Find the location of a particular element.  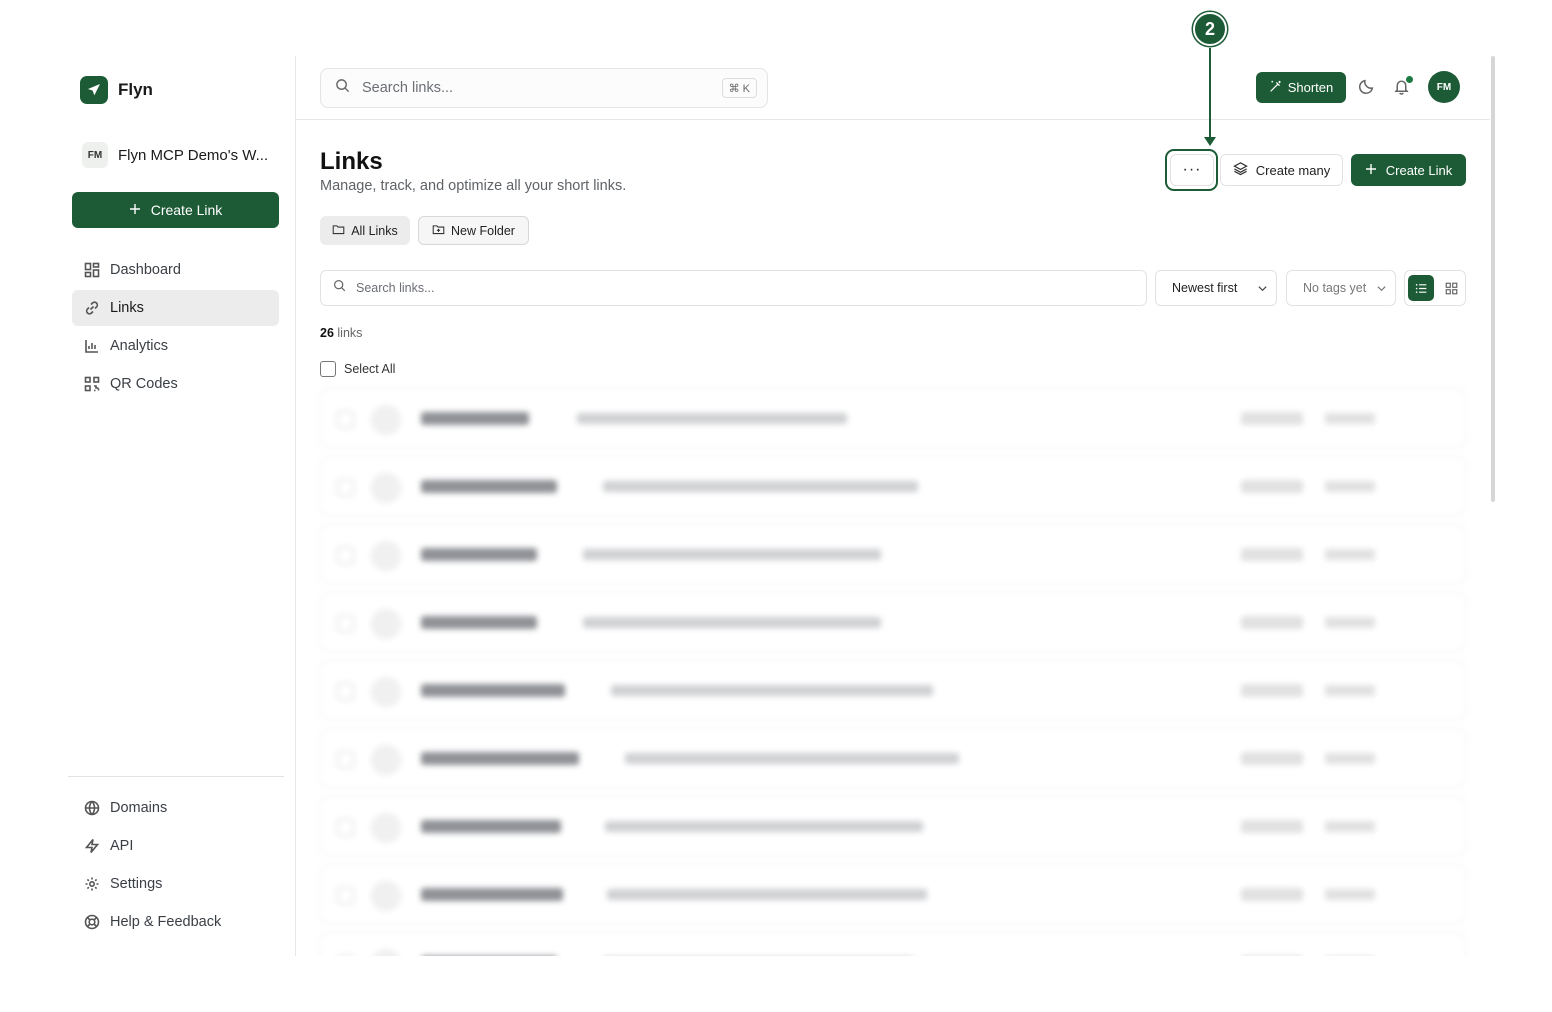

sidebar-item-help-feedback: Help & Feedback is located at coordinates (175, 922).